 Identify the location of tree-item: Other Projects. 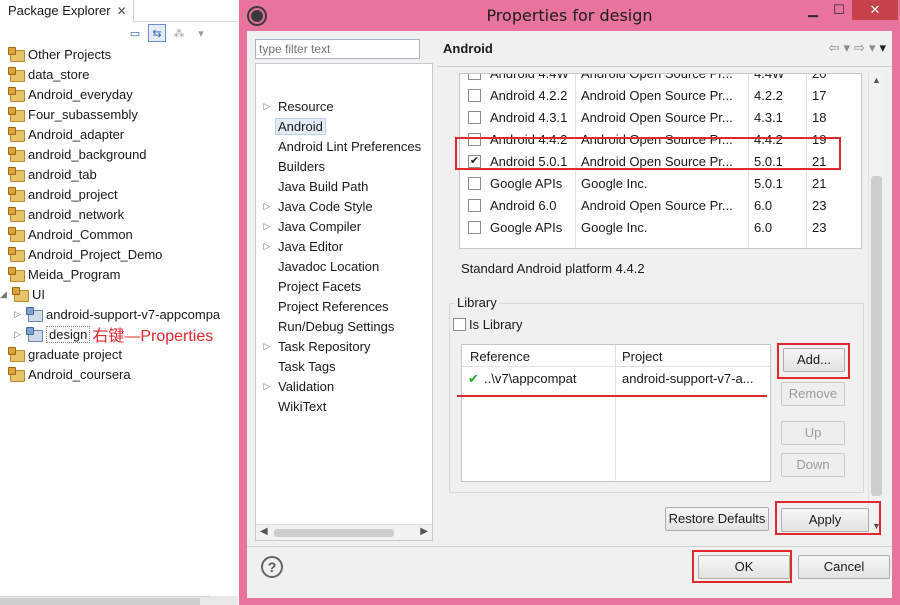
(59, 54).